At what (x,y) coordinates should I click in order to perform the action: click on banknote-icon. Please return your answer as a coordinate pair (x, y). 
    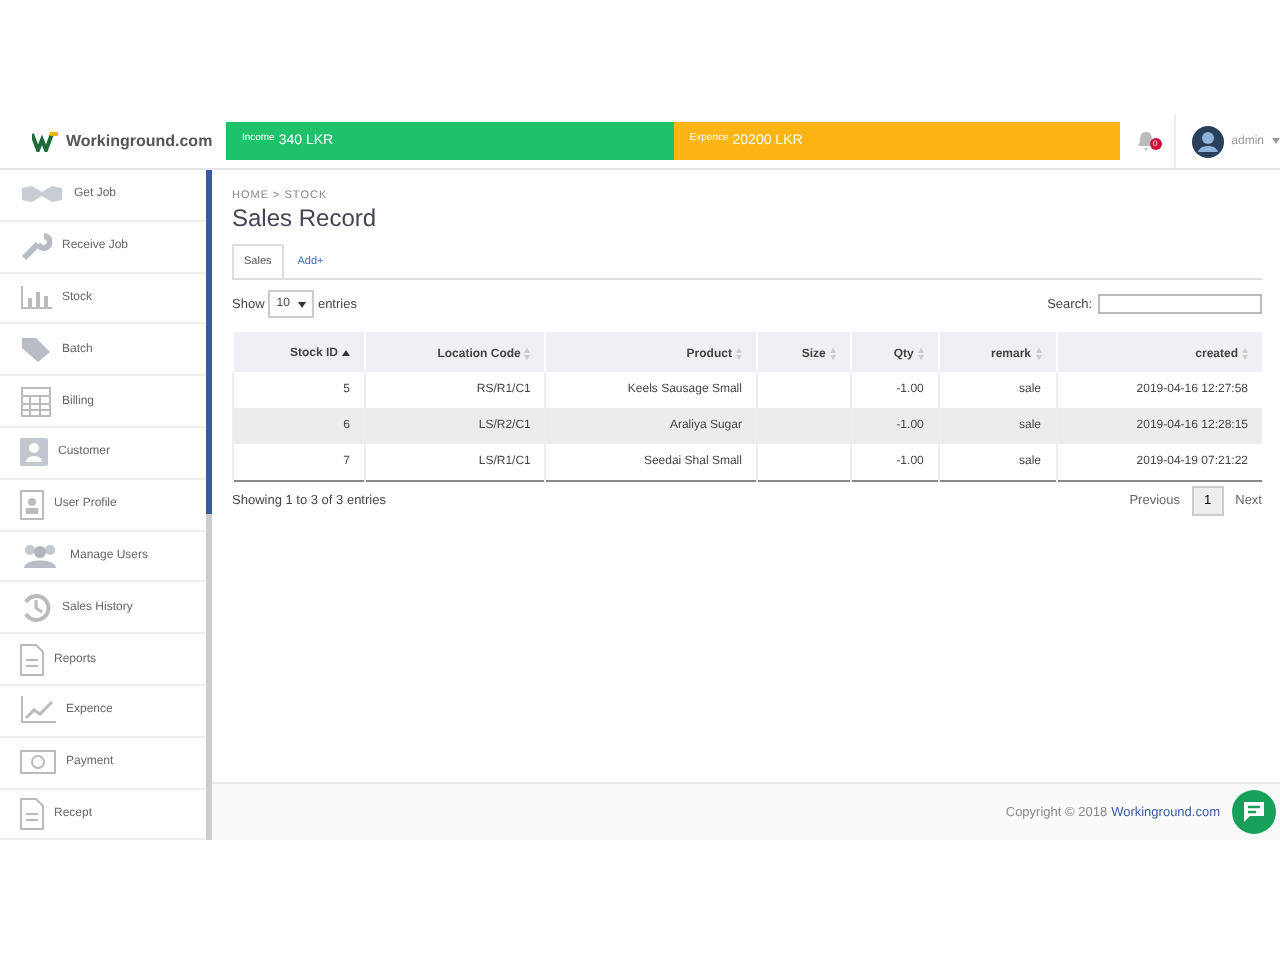
    Looking at the image, I should click on (38, 762).